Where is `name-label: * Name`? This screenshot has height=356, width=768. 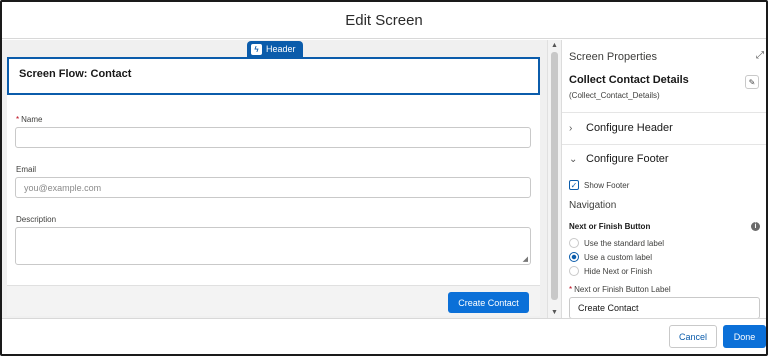 name-label: * Name is located at coordinates (29, 119).